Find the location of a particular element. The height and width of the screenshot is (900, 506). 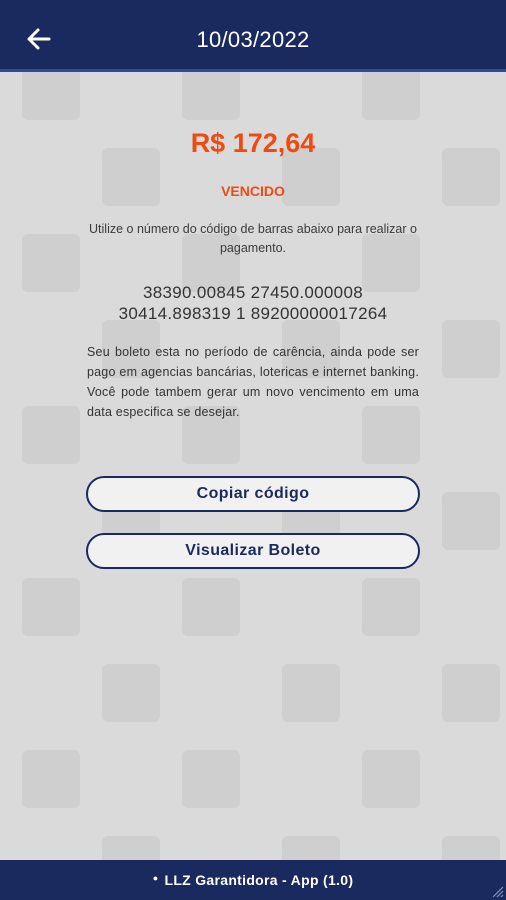

status-label: VENCIDO is located at coordinates (253, 191).